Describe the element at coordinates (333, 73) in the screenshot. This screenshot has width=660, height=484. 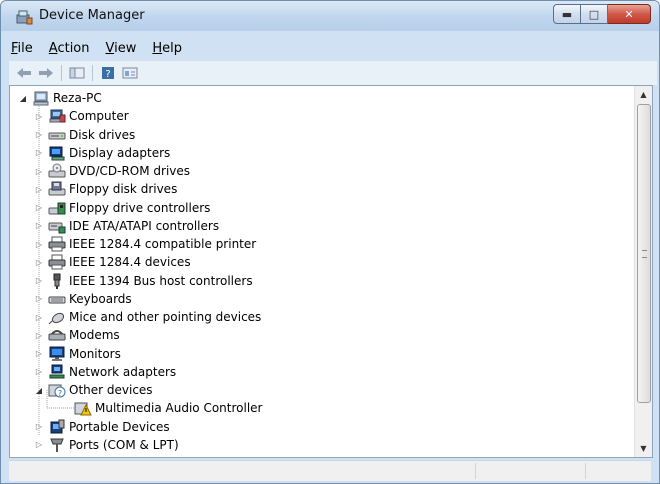
I see `toolbar: ?` at that location.